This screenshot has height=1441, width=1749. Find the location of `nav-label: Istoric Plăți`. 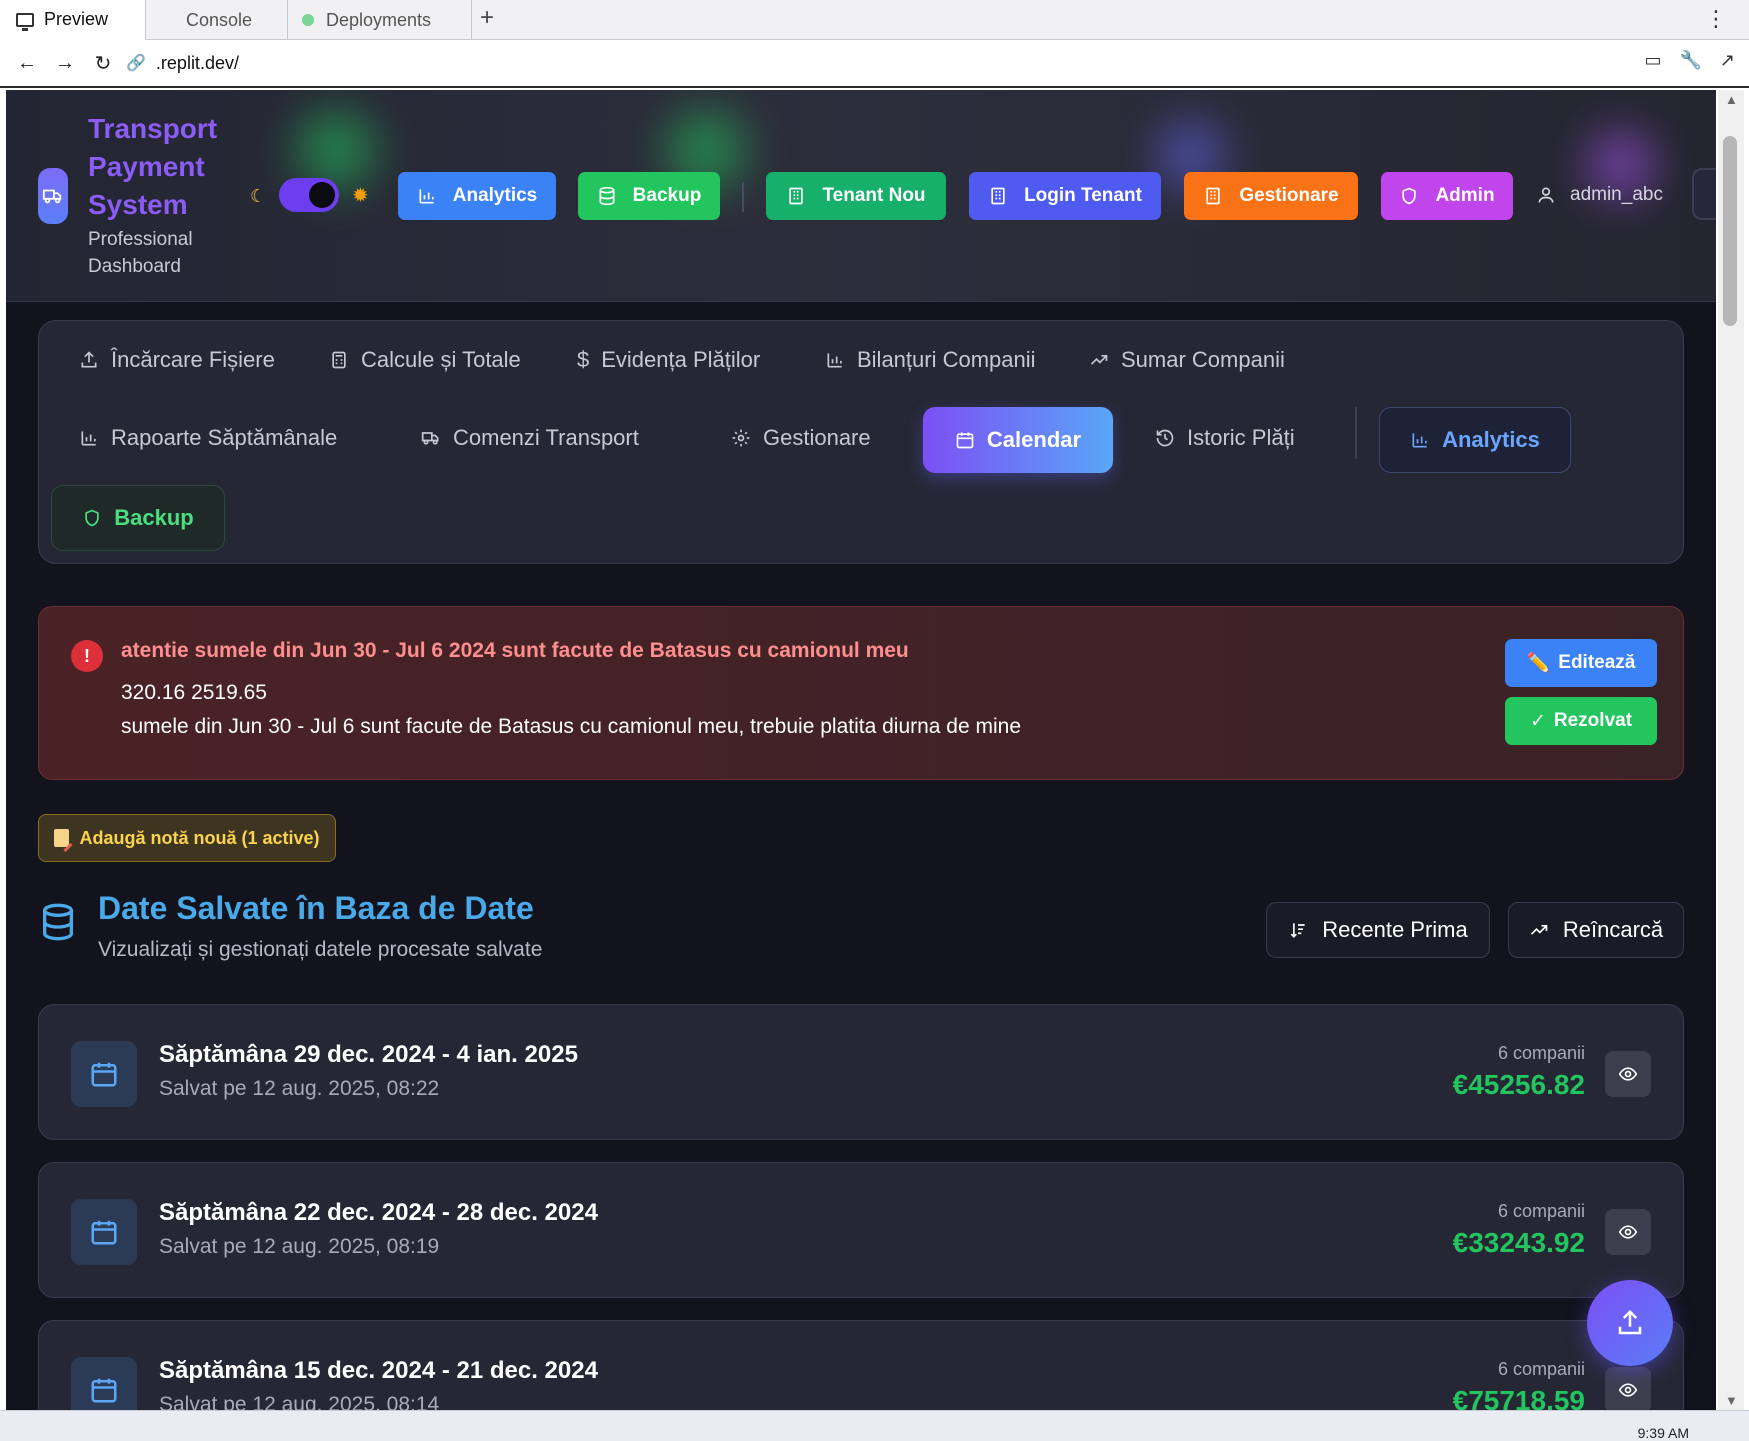

nav-label: Istoric Plăți is located at coordinates (1241, 437).